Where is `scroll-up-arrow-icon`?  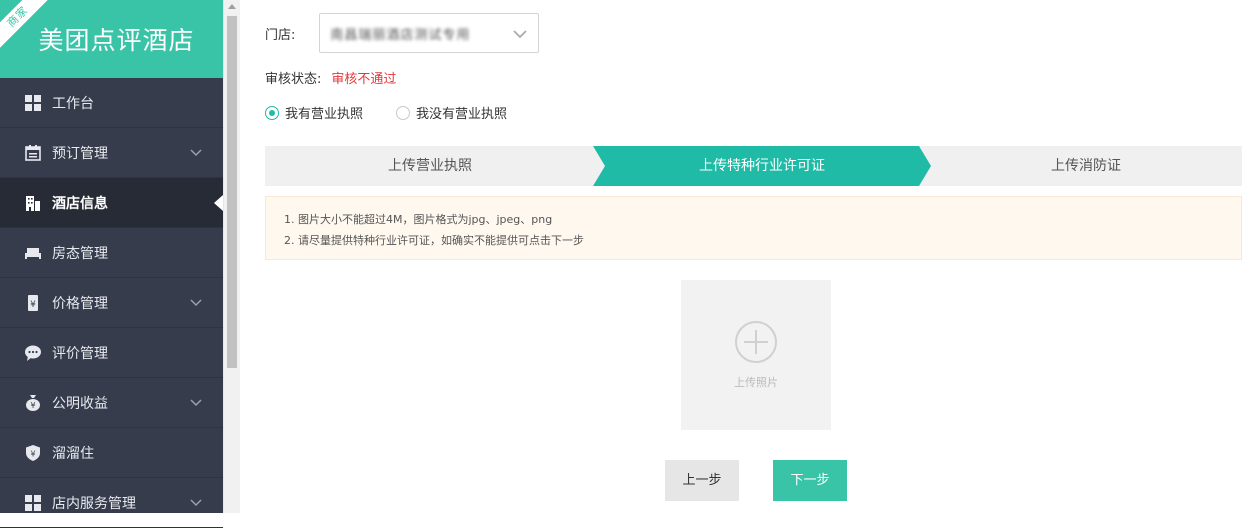 scroll-up-arrow-icon is located at coordinates (232, 6).